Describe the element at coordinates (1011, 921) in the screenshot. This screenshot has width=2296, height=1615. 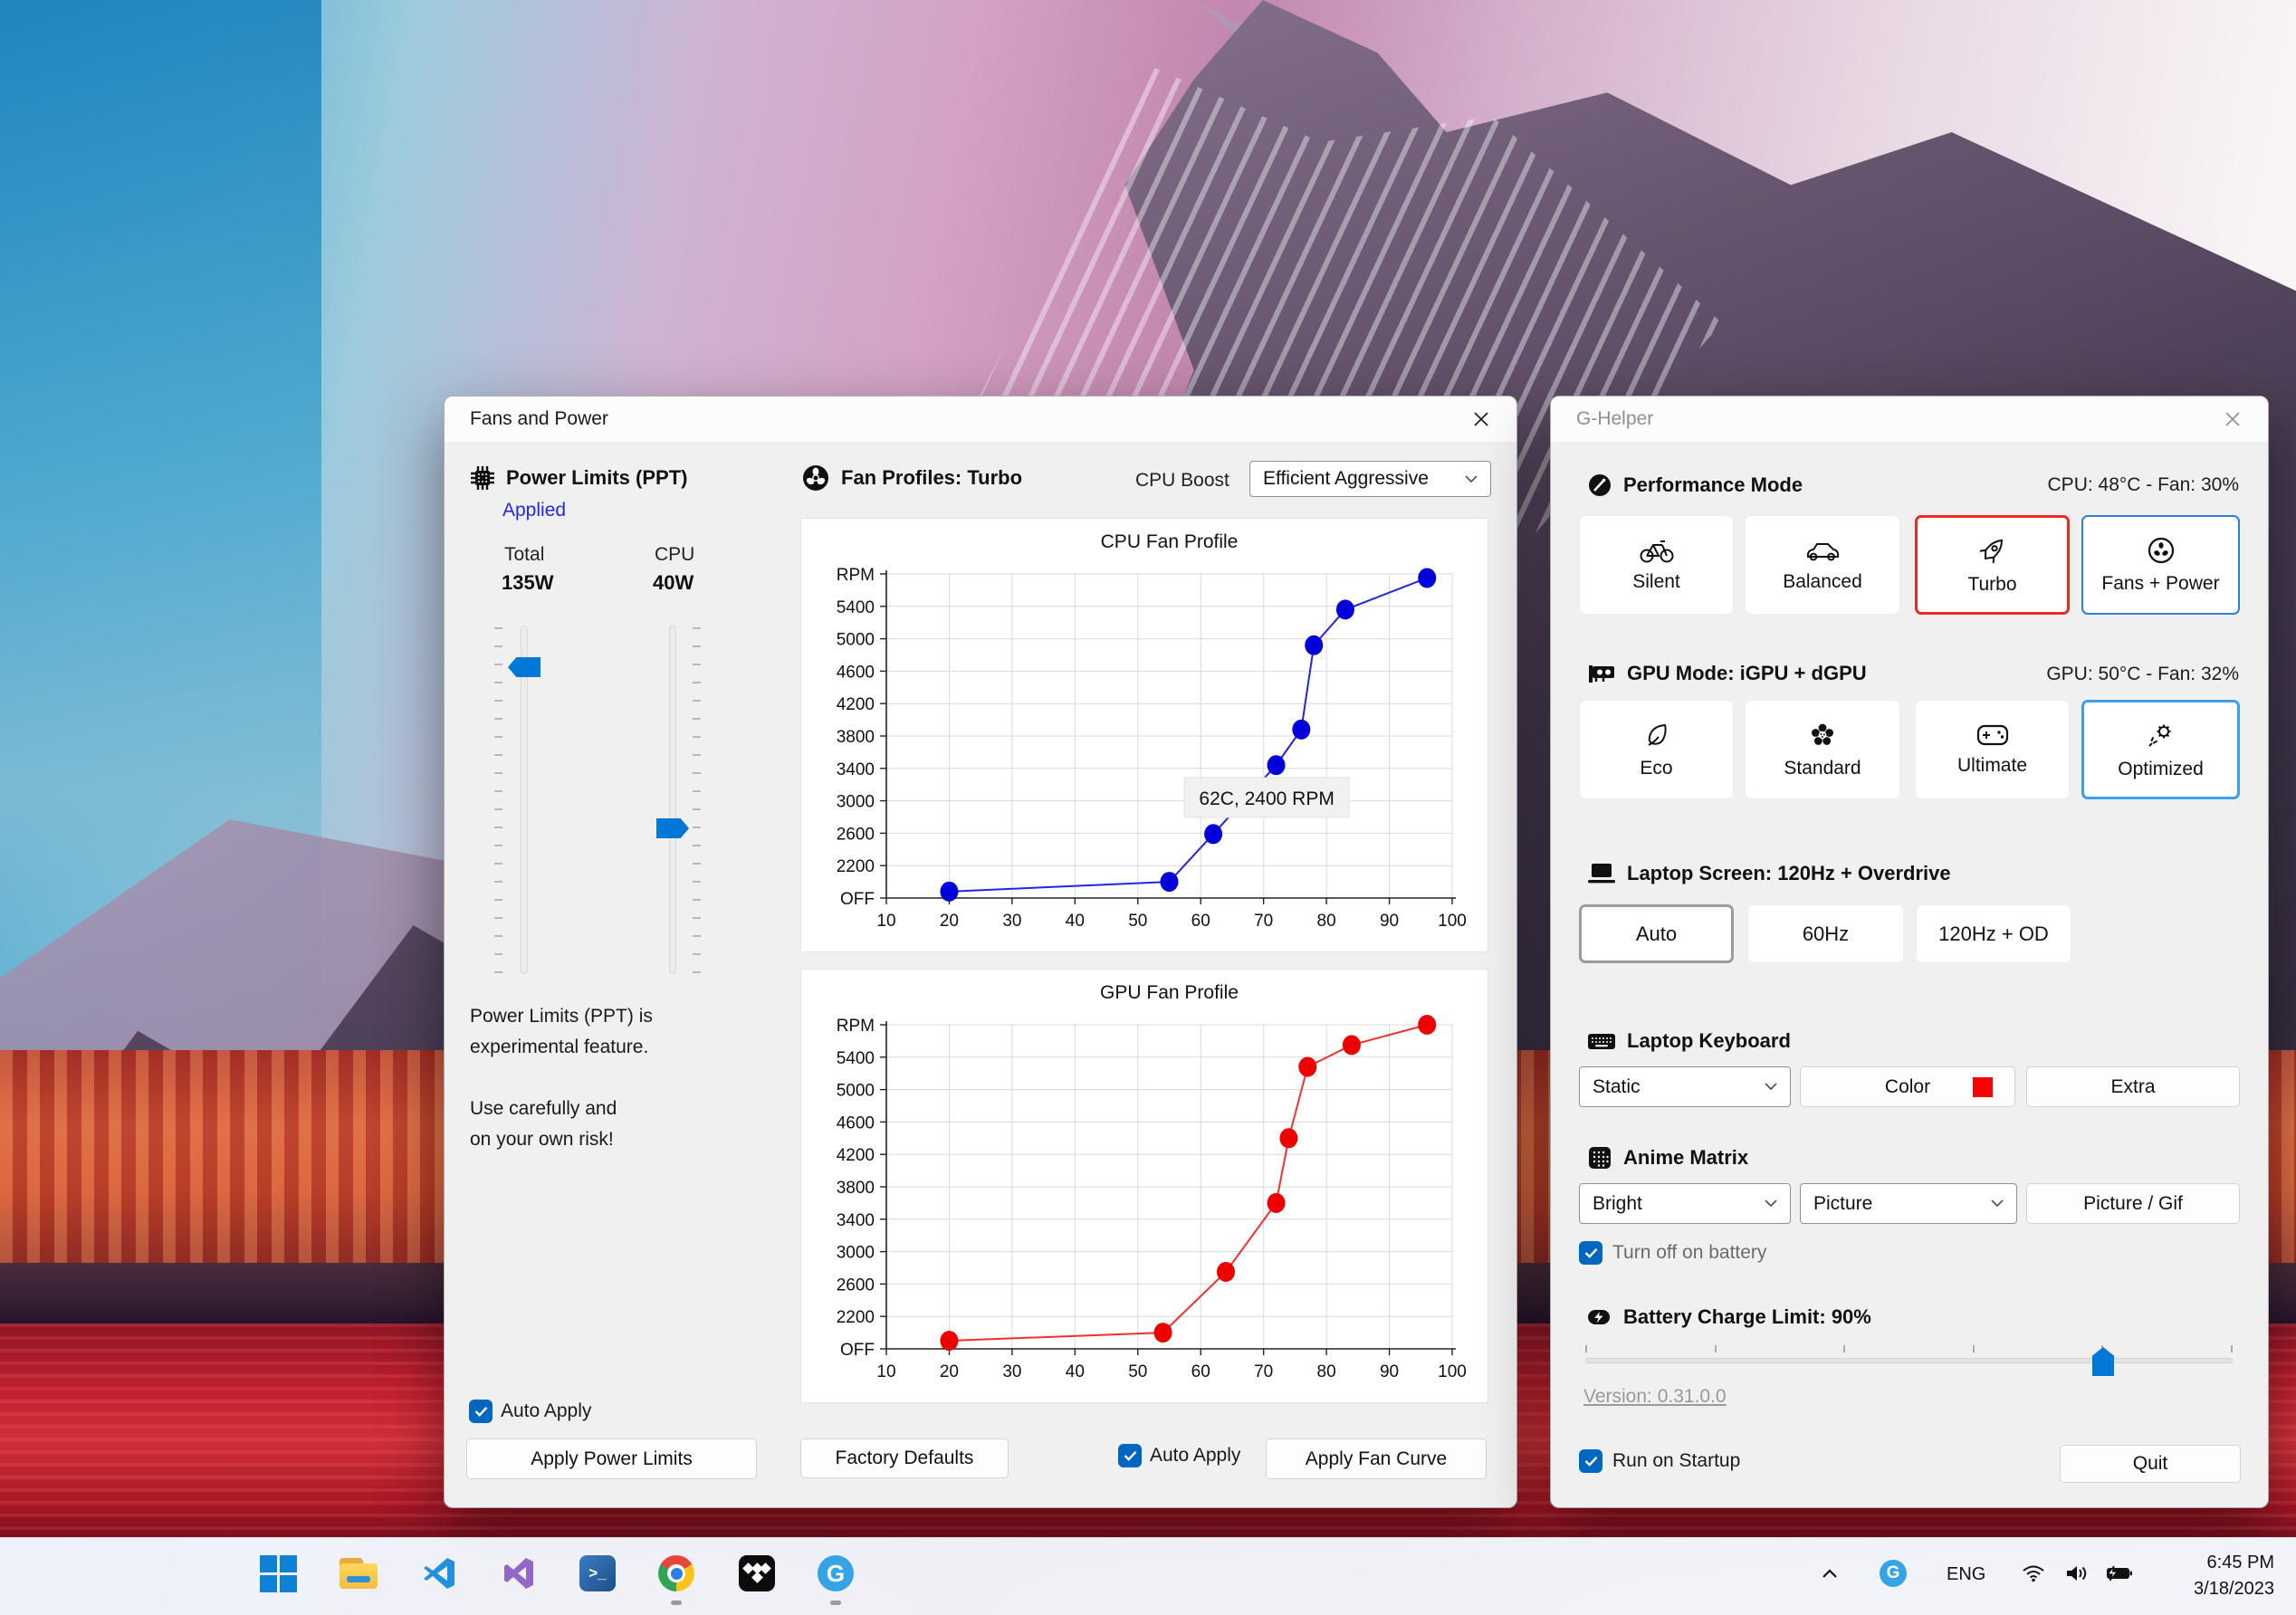
I see `svg-text: 30` at that location.